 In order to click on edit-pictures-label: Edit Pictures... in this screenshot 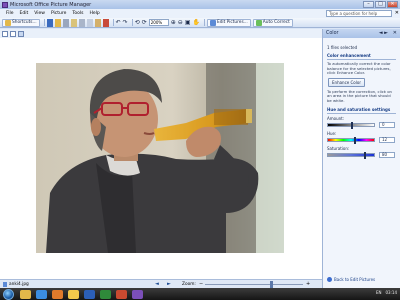, I will do `click(232, 22)`.